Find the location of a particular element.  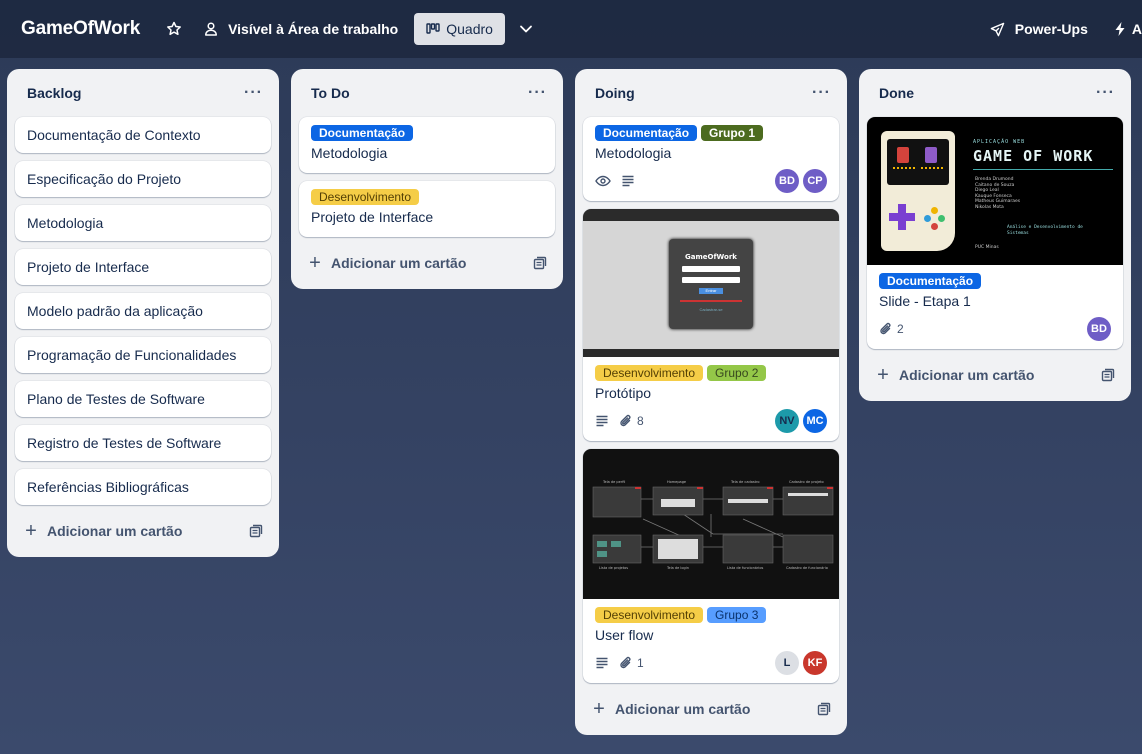

powerups-button: Power-Ups is located at coordinates (1039, 29).